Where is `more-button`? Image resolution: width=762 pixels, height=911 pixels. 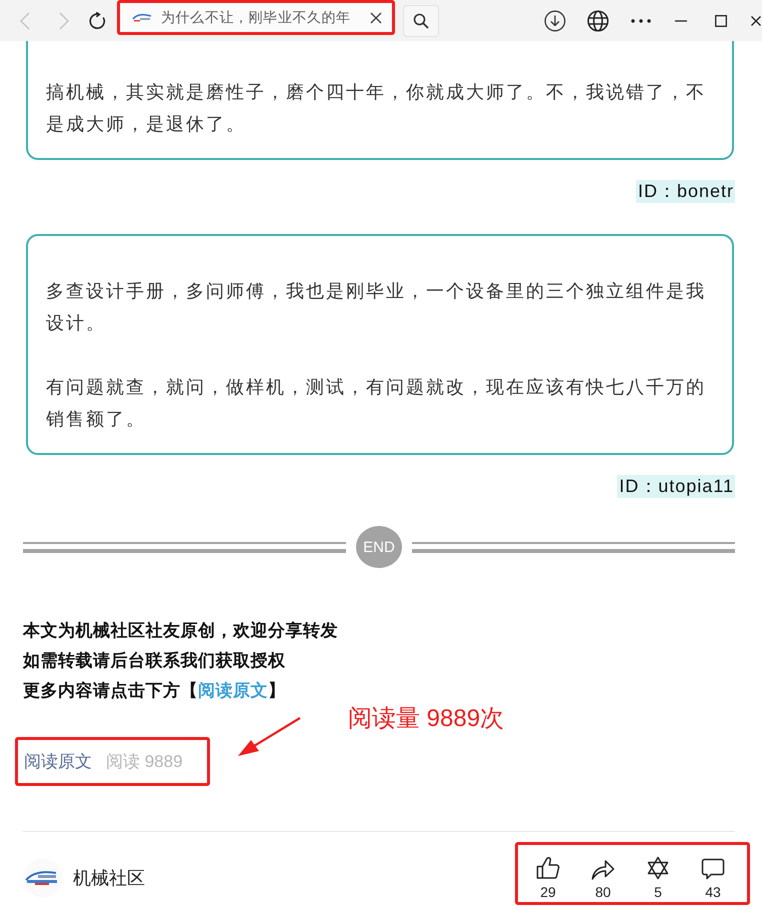
more-button is located at coordinates (641, 20).